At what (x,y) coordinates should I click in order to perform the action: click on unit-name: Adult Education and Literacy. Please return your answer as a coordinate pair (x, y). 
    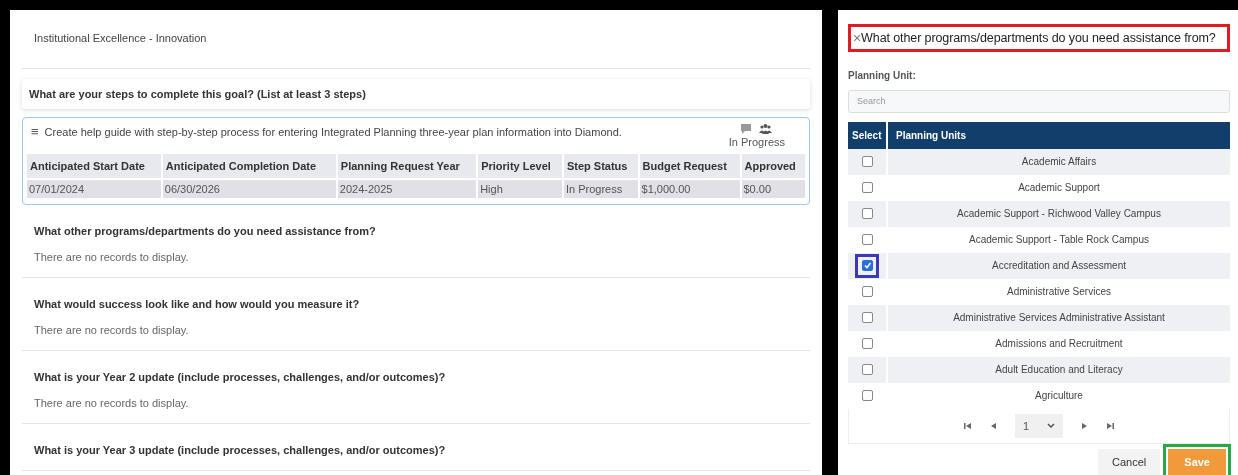
    Looking at the image, I should click on (1058, 369).